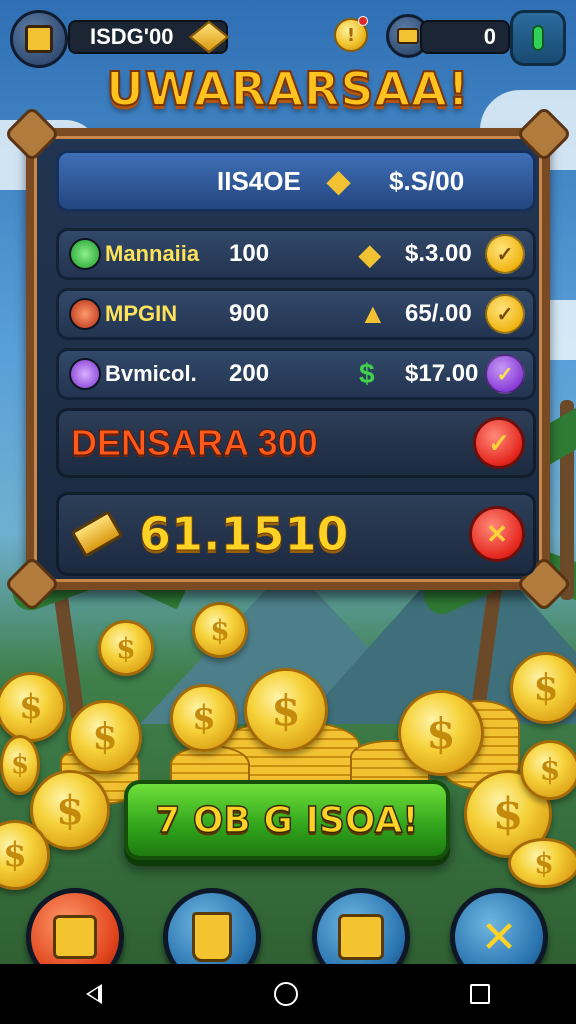 This screenshot has width=576, height=1024. I want to click on collect-button: 7 OB G ISOA!, so click(287, 820).